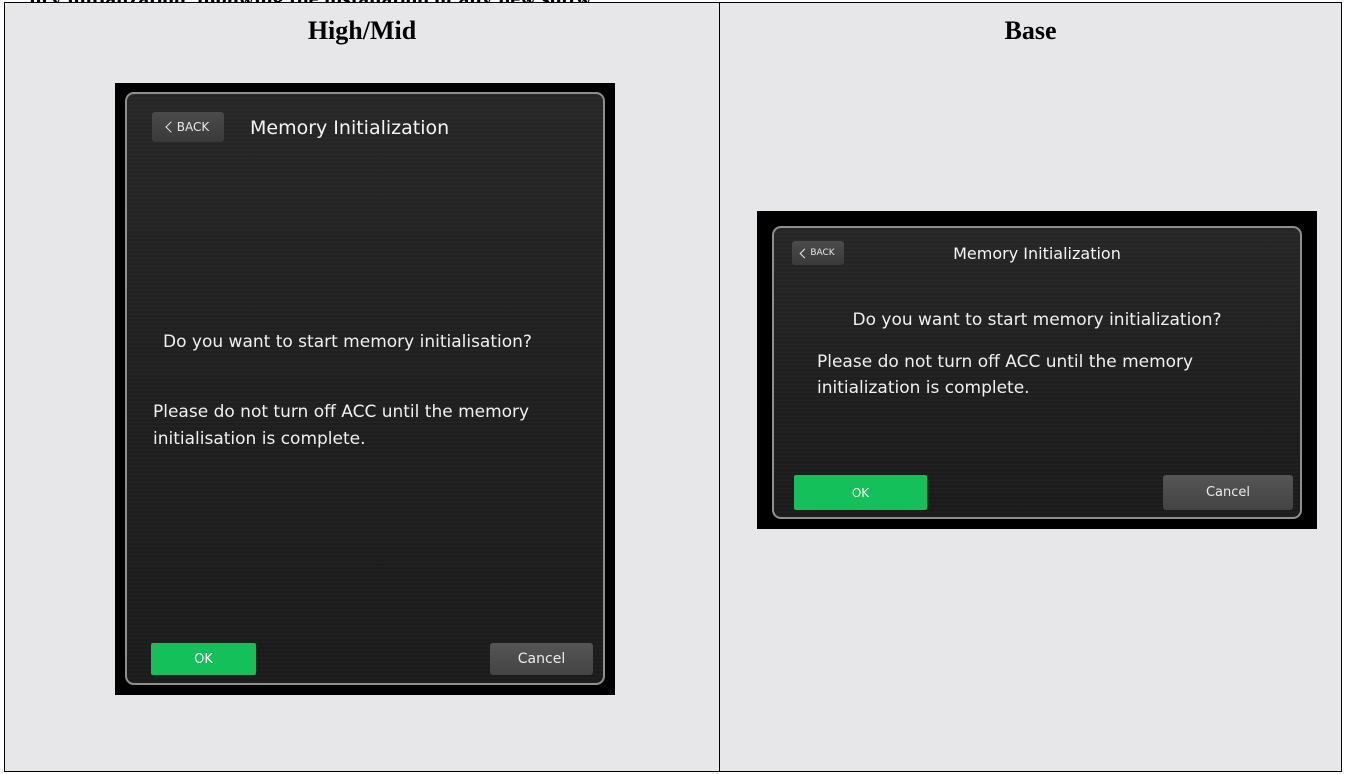  I want to click on column-heading-high-mid: High/Mid, so click(362, 33).